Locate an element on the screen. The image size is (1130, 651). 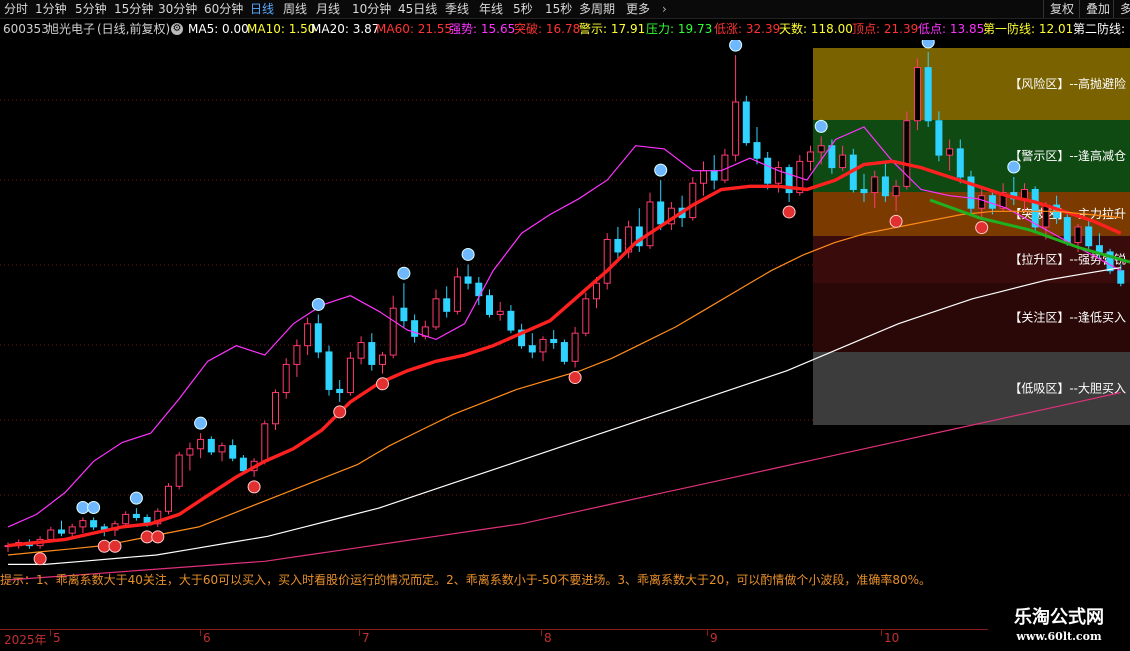
indicator-0: MA5: 0.00 is located at coordinates (218, 29).